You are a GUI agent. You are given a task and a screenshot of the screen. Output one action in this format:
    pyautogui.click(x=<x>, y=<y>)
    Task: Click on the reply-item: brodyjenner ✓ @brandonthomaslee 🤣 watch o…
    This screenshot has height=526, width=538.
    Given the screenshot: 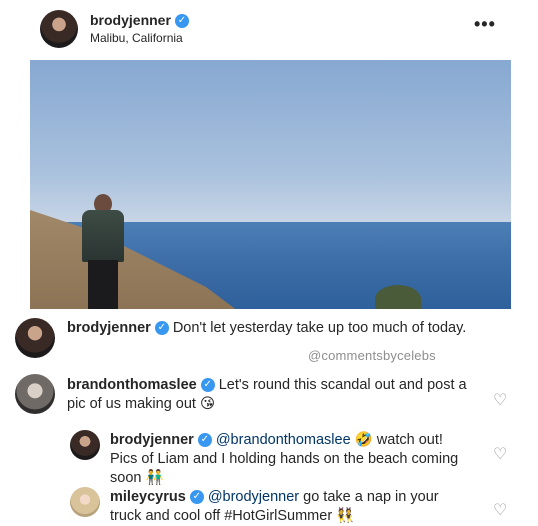 What is the action you would take?
    pyautogui.click(x=290, y=459)
    